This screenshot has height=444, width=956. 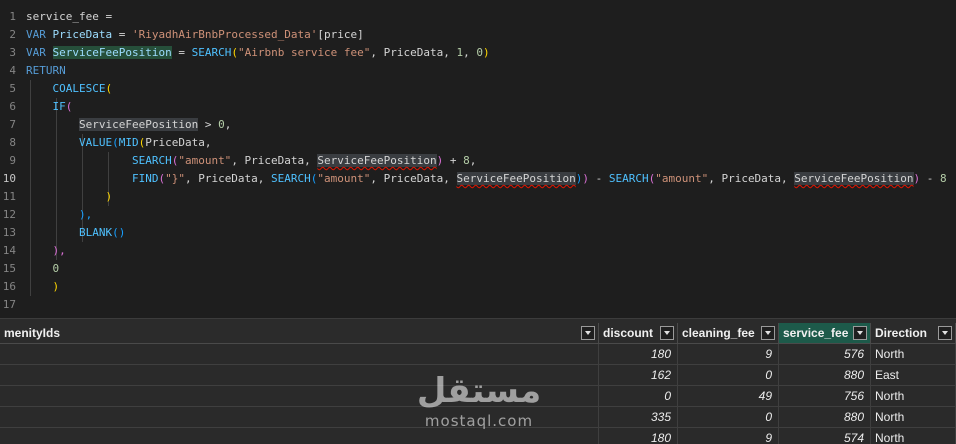 What do you see at coordinates (12, 124) in the screenshot?
I see `line-number: 7` at bounding box center [12, 124].